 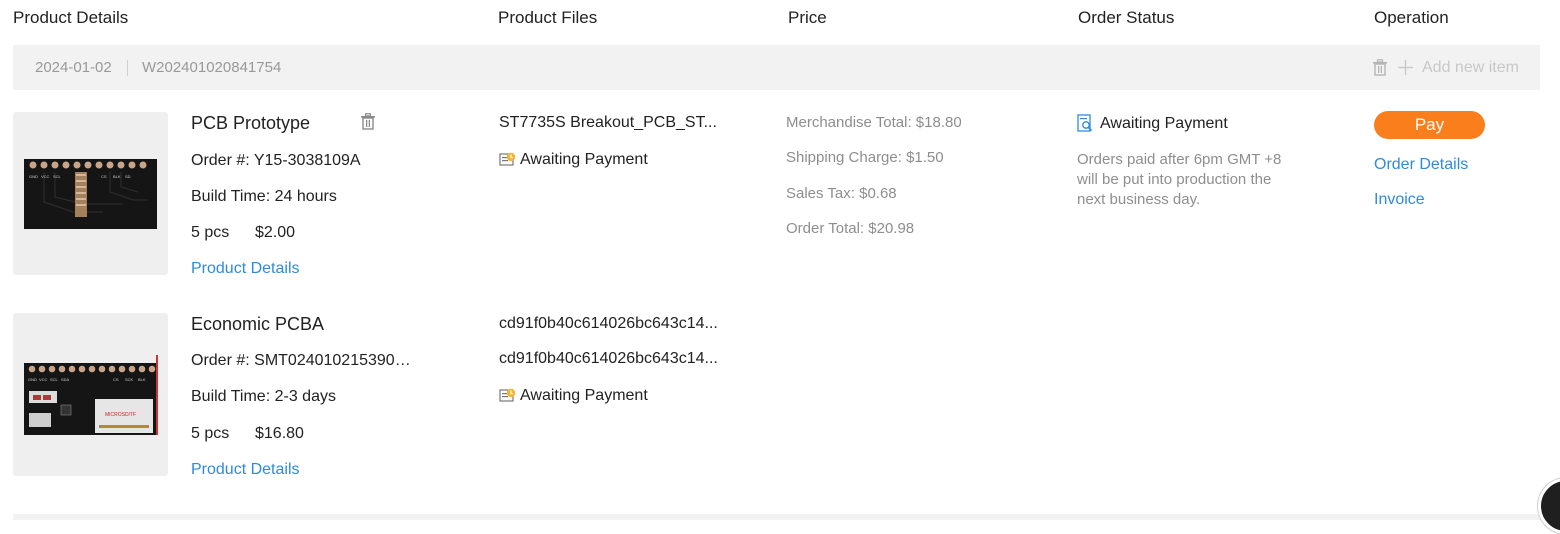 What do you see at coordinates (1179, 159) in the screenshot?
I see `status-note-line: Orders paid after 6pm GMT +8` at bounding box center [1179, 159].